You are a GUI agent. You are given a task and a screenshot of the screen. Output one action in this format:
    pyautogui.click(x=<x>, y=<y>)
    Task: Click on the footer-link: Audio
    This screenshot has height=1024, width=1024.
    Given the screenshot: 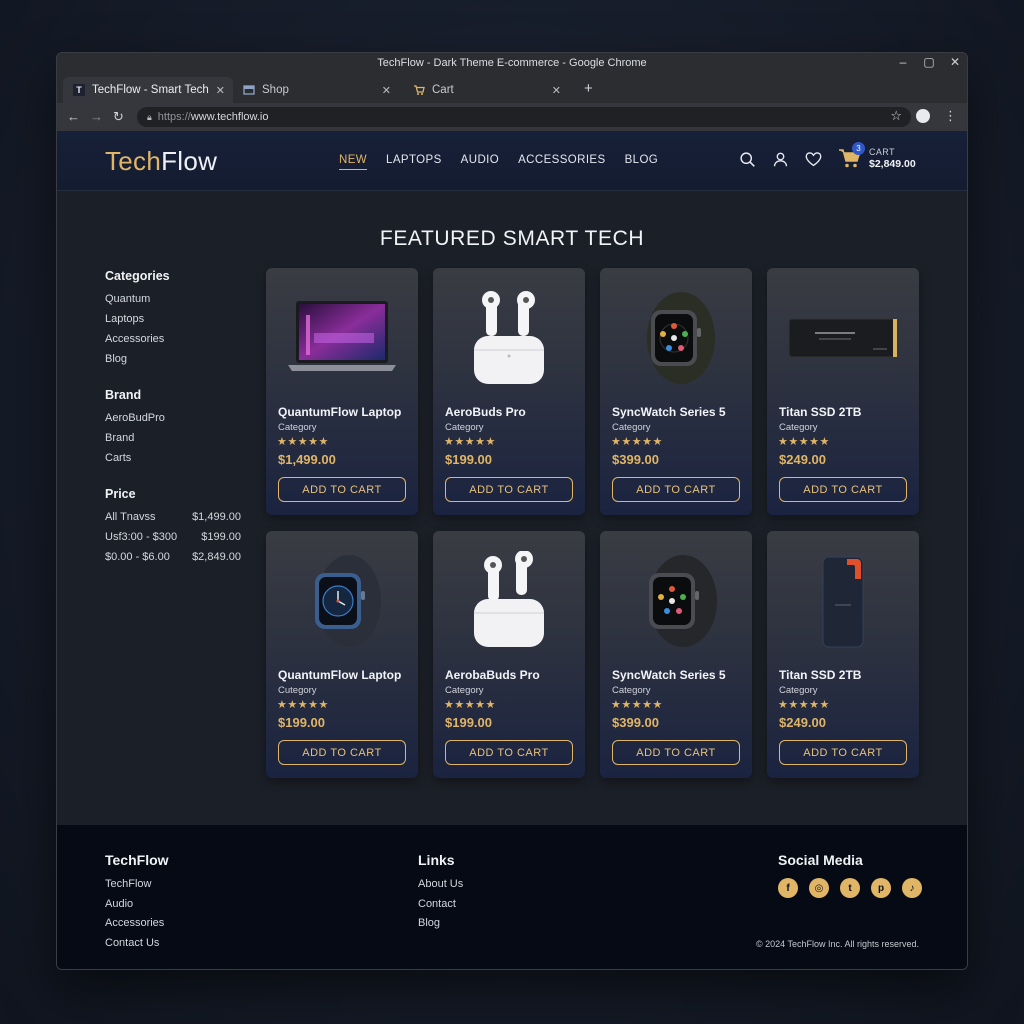 What is the action you would take?
    pyautogui.click(x=137, y=908)
    